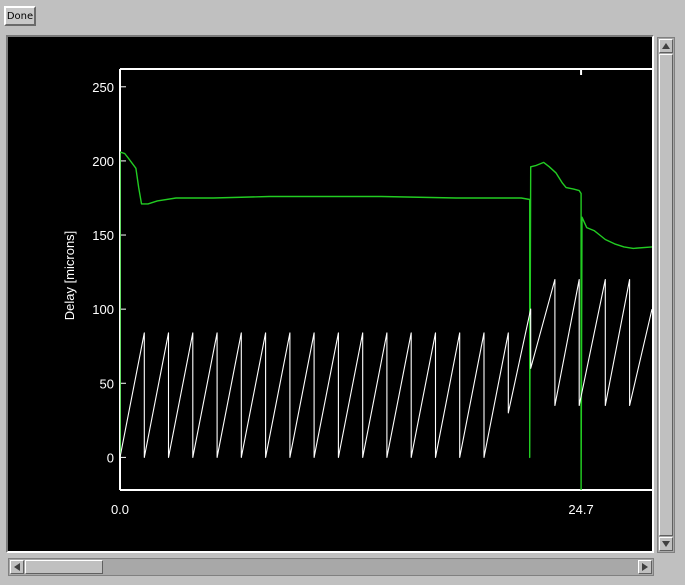 Image resolution: width=685 pixels, height=585 pixels. Describe the element at coordinates (103, 235) in the screenshot. I see `y-tick-label: 150` at that location.